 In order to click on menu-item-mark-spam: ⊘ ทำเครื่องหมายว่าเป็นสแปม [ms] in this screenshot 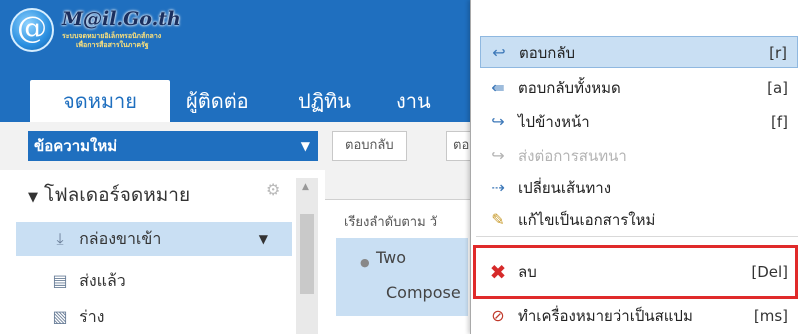, I will do `click(639, 316)`.